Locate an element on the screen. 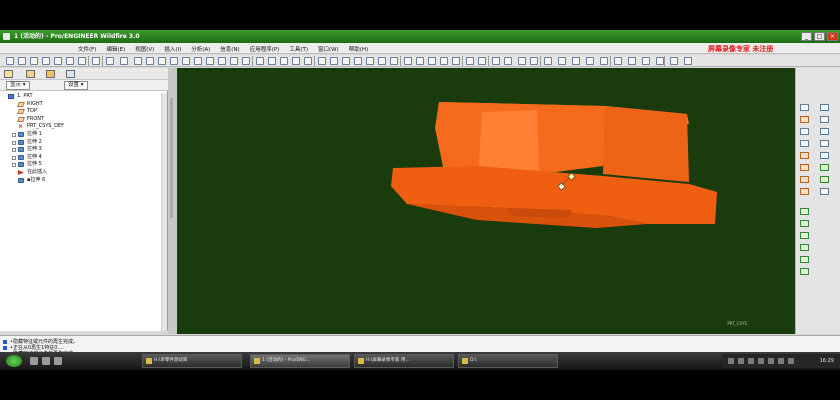 The image size is (840, 400). menu-item: 视图(V) is located at coordinates (144, 49).